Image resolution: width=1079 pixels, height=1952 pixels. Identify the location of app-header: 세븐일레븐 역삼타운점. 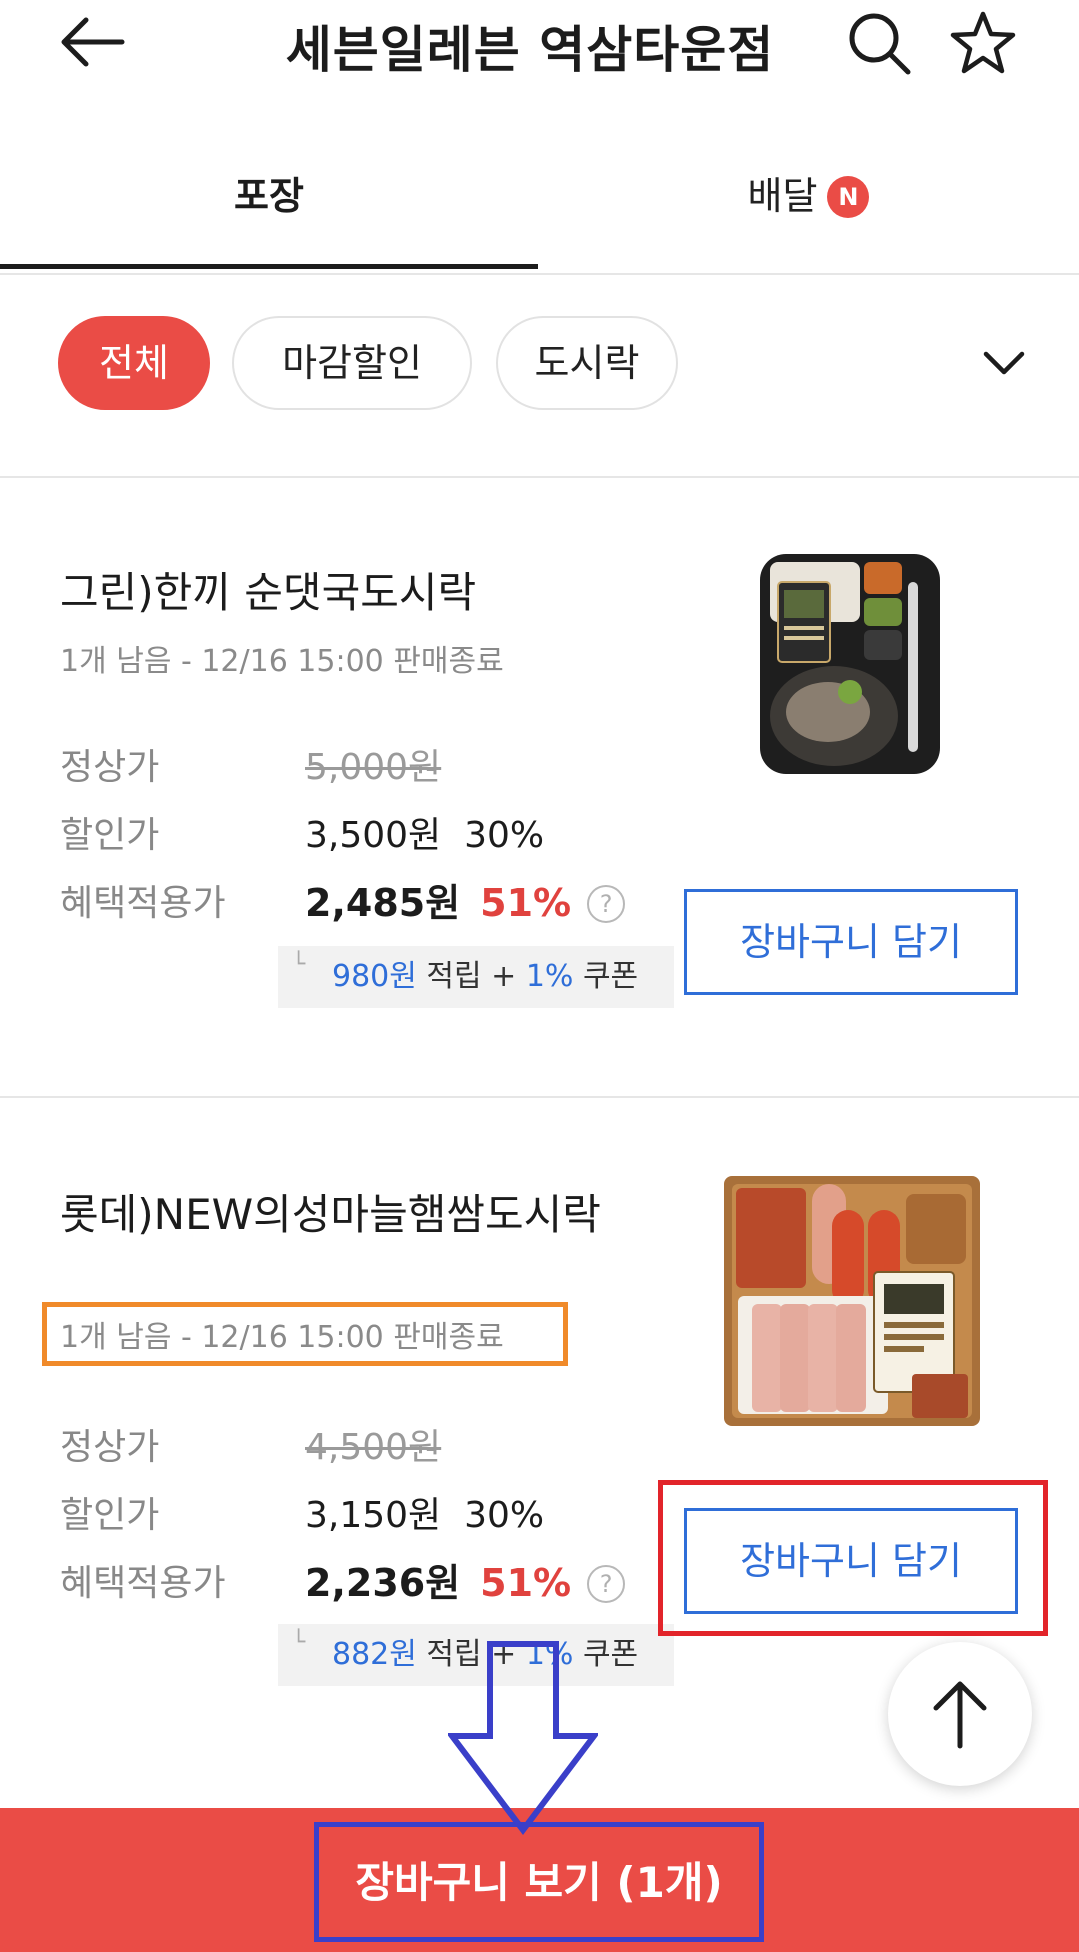
(539, 42).